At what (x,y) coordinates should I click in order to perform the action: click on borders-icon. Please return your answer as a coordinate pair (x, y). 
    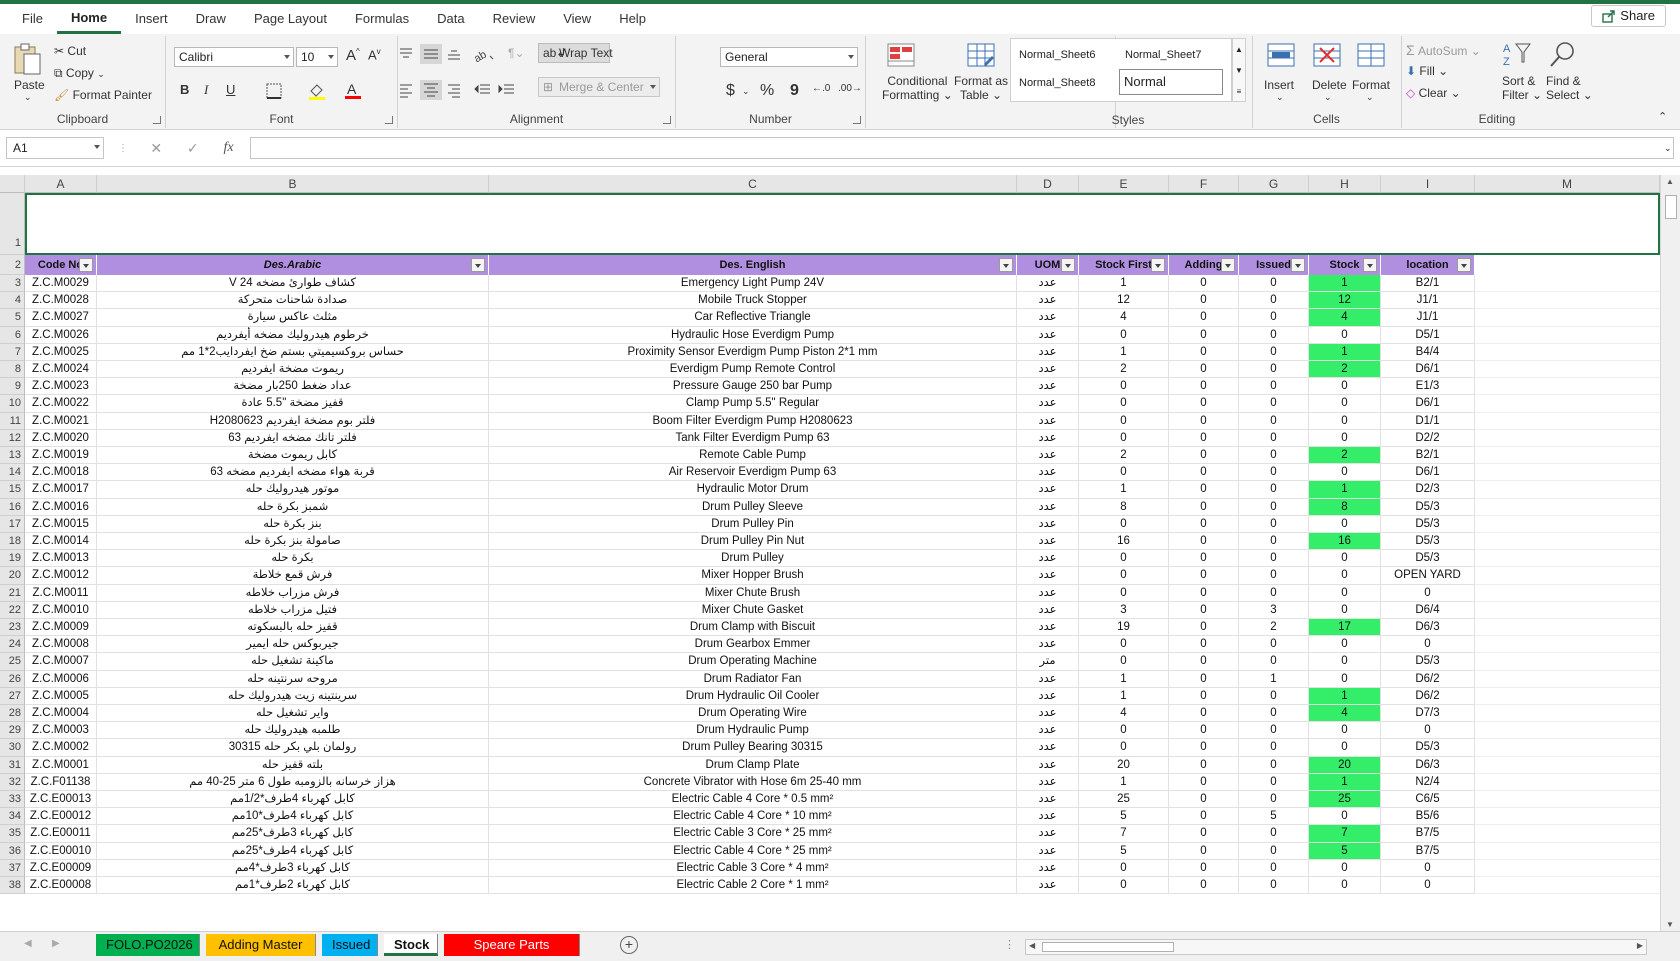
    Looking at the image, I should click on (274, 92).